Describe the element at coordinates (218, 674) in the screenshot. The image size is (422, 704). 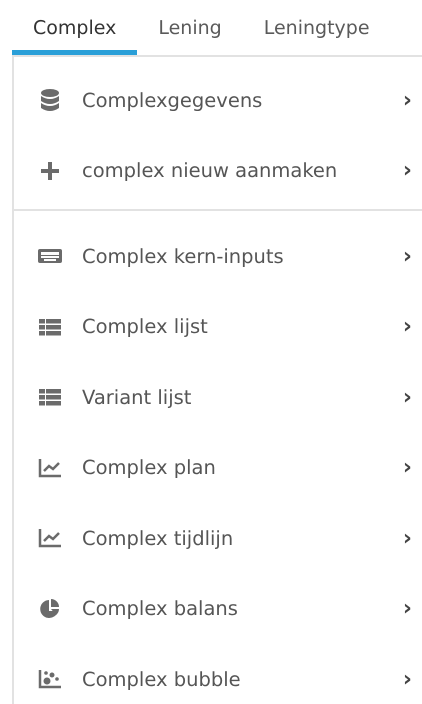
I see `menu-item: Complex bubble ›` at that location.